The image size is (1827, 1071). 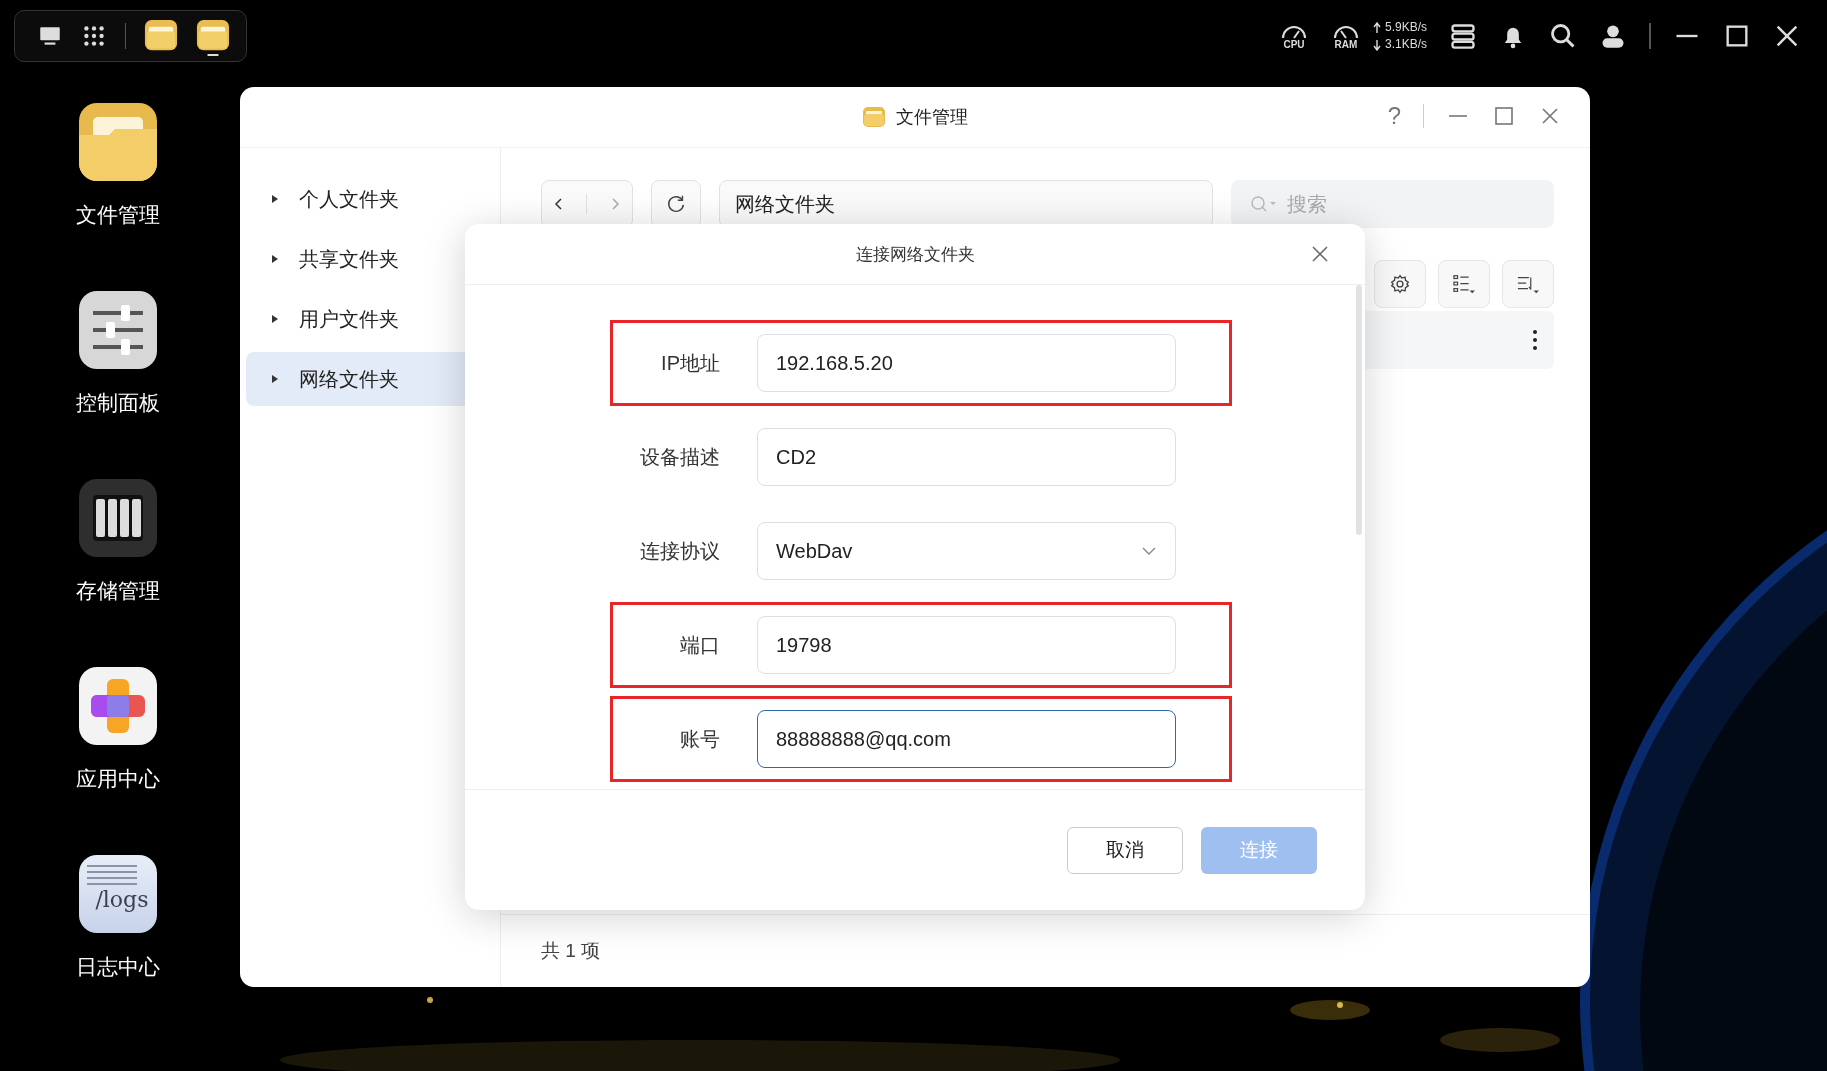 What do you see at coordinates (117, 894) in the screenshot?
I see `logs-app-icon: /logs` at bounding box center [117, 894].